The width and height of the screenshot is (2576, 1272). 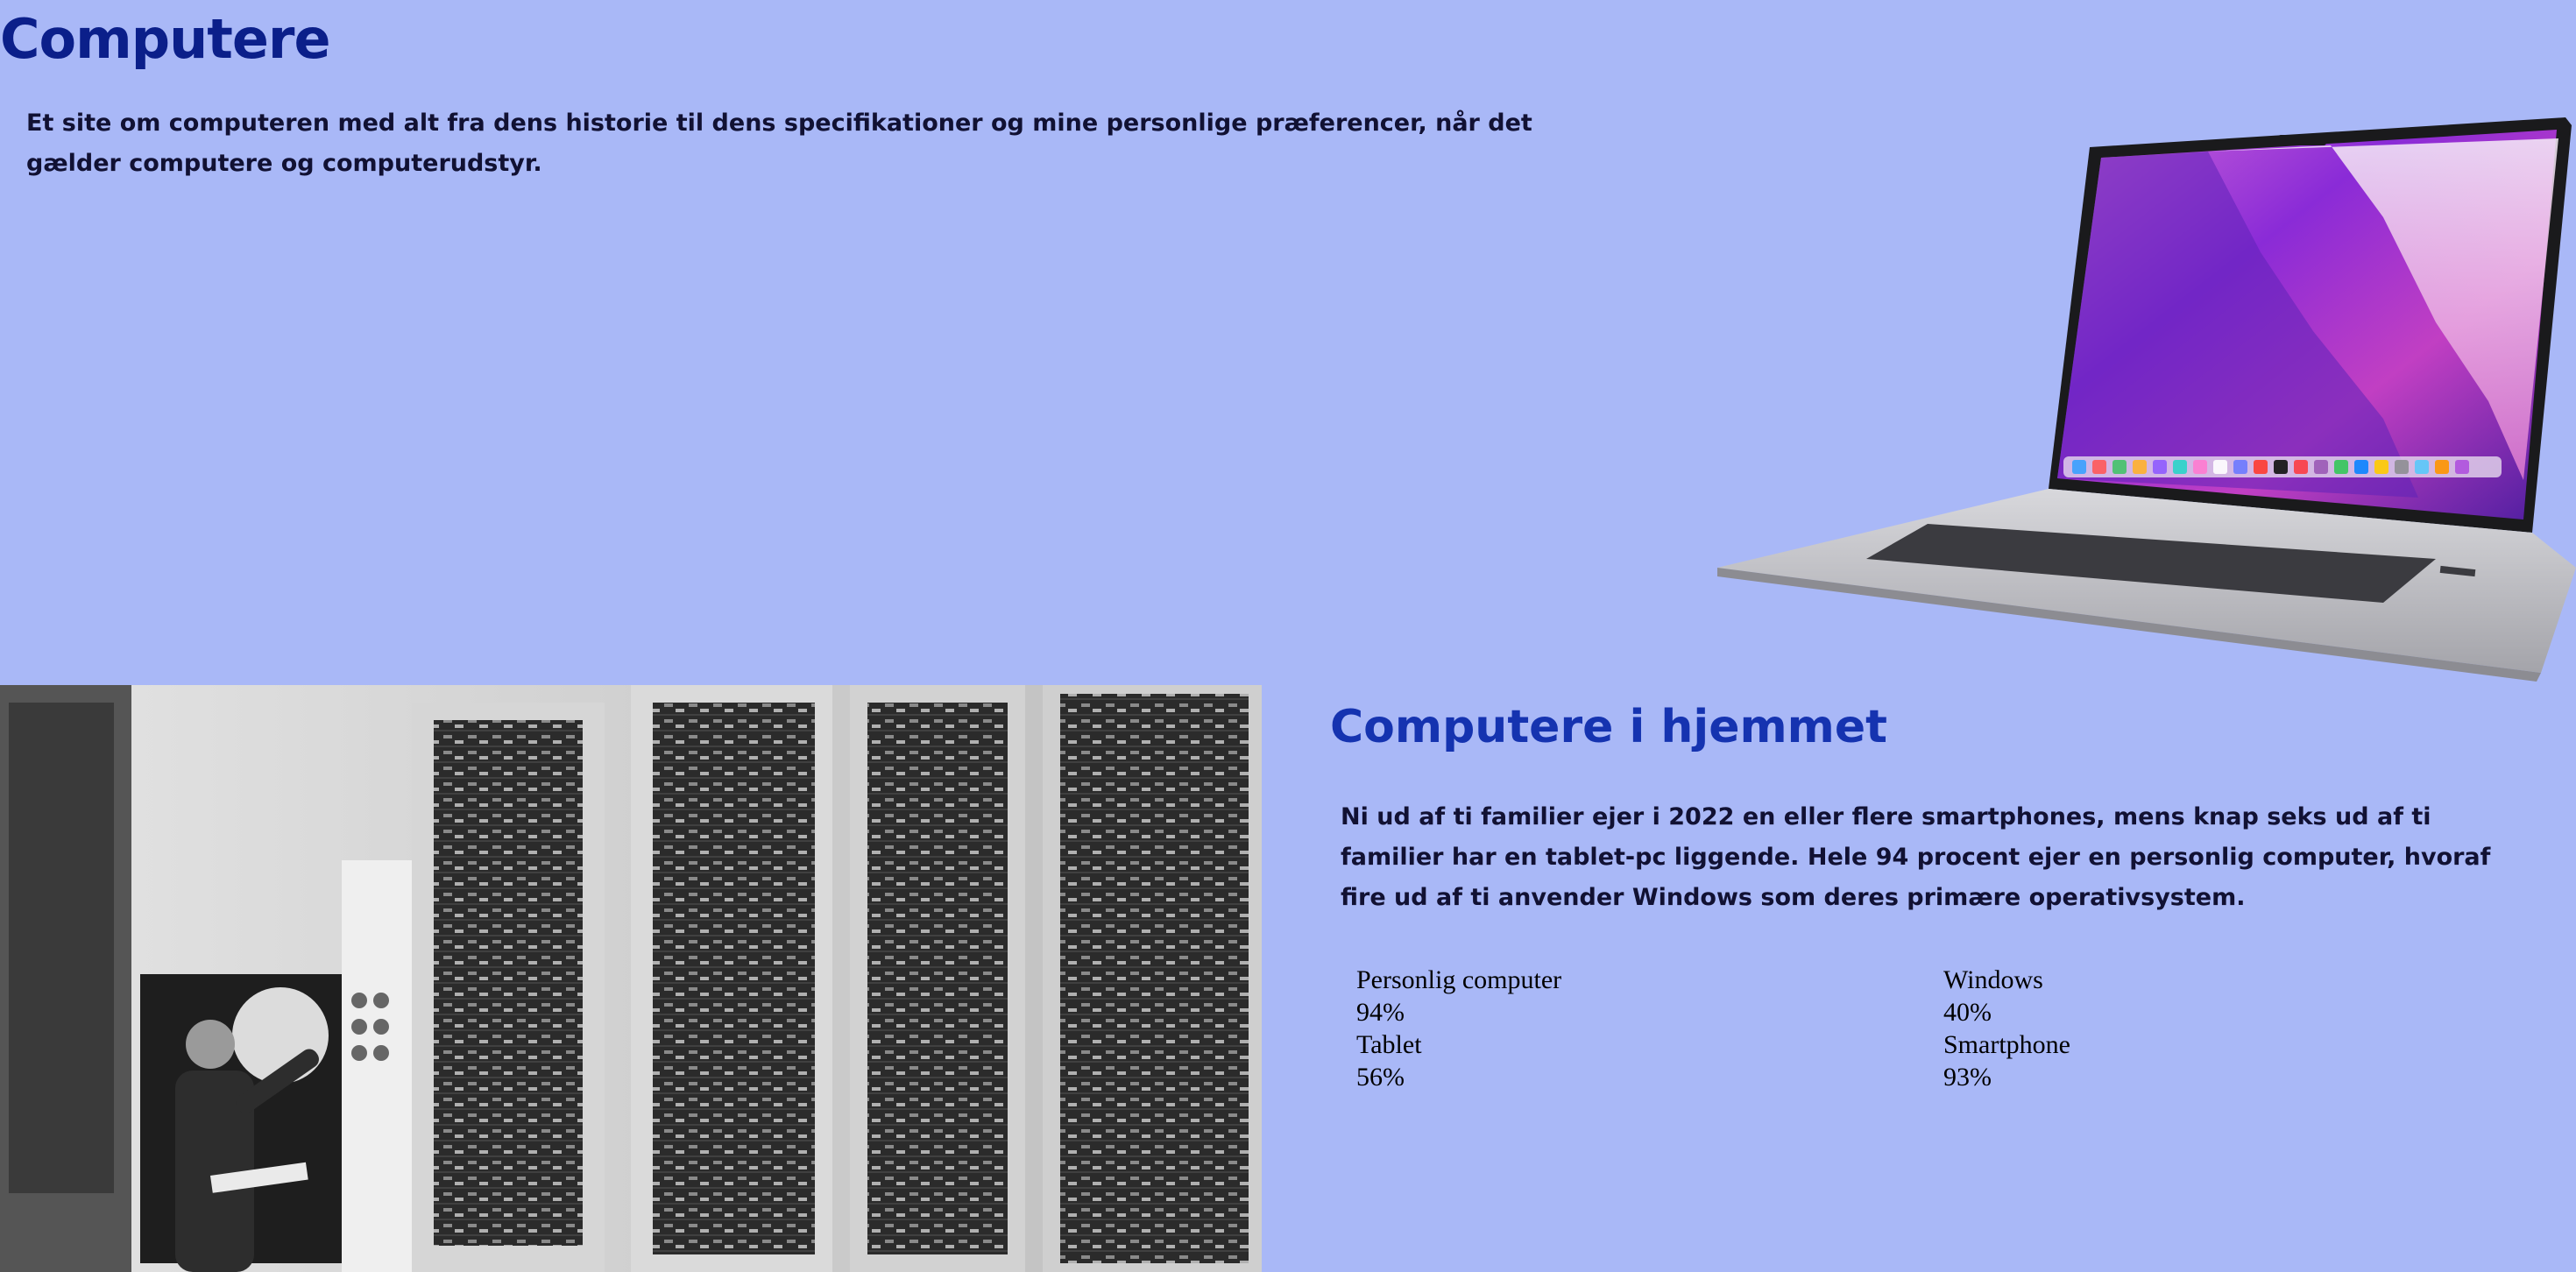 What do you see at coordinates (1649, 996) in the screenshot?
I see `stat-item: Personlig computer 94%` at bounding box center [1649, 996].